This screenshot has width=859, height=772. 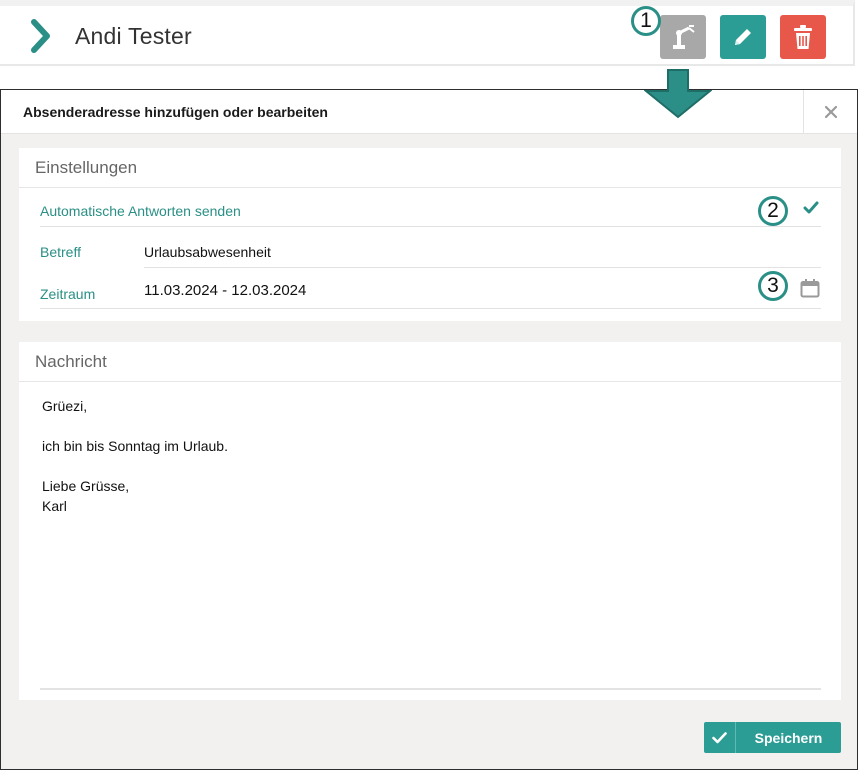 I want to click on trash-icon, so click(x=803, y=37).